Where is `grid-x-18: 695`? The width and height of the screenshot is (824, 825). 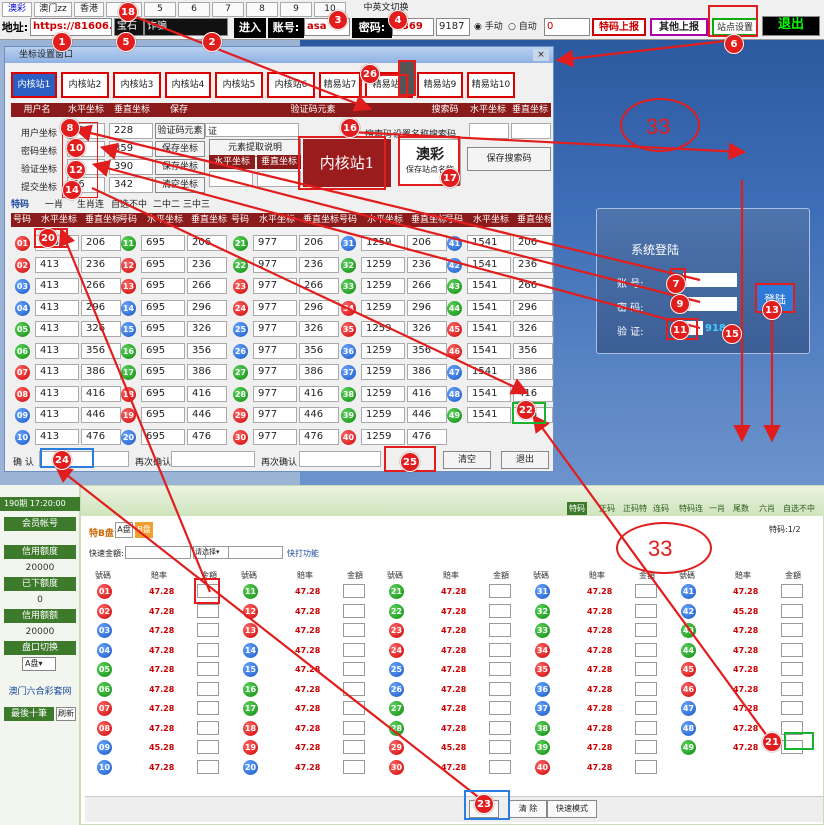
grid-x-18: 695 is located at coordinates (163, 393).